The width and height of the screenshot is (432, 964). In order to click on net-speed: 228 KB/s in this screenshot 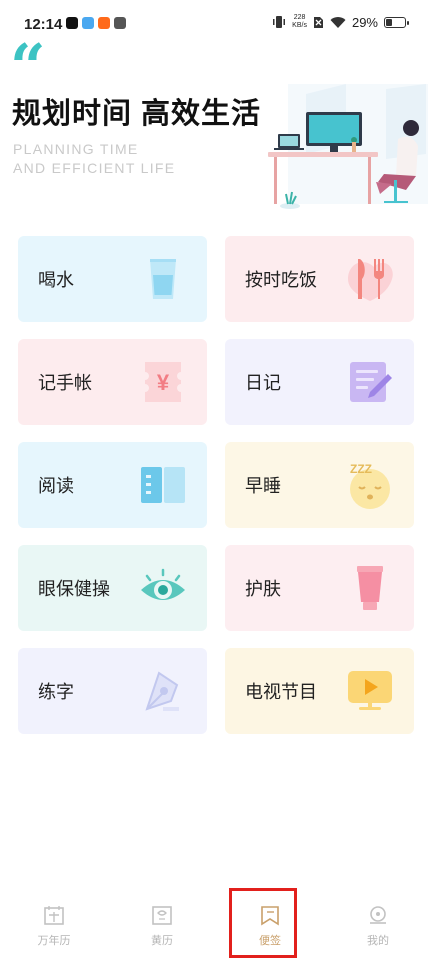, I will do `click(299, 22)`.